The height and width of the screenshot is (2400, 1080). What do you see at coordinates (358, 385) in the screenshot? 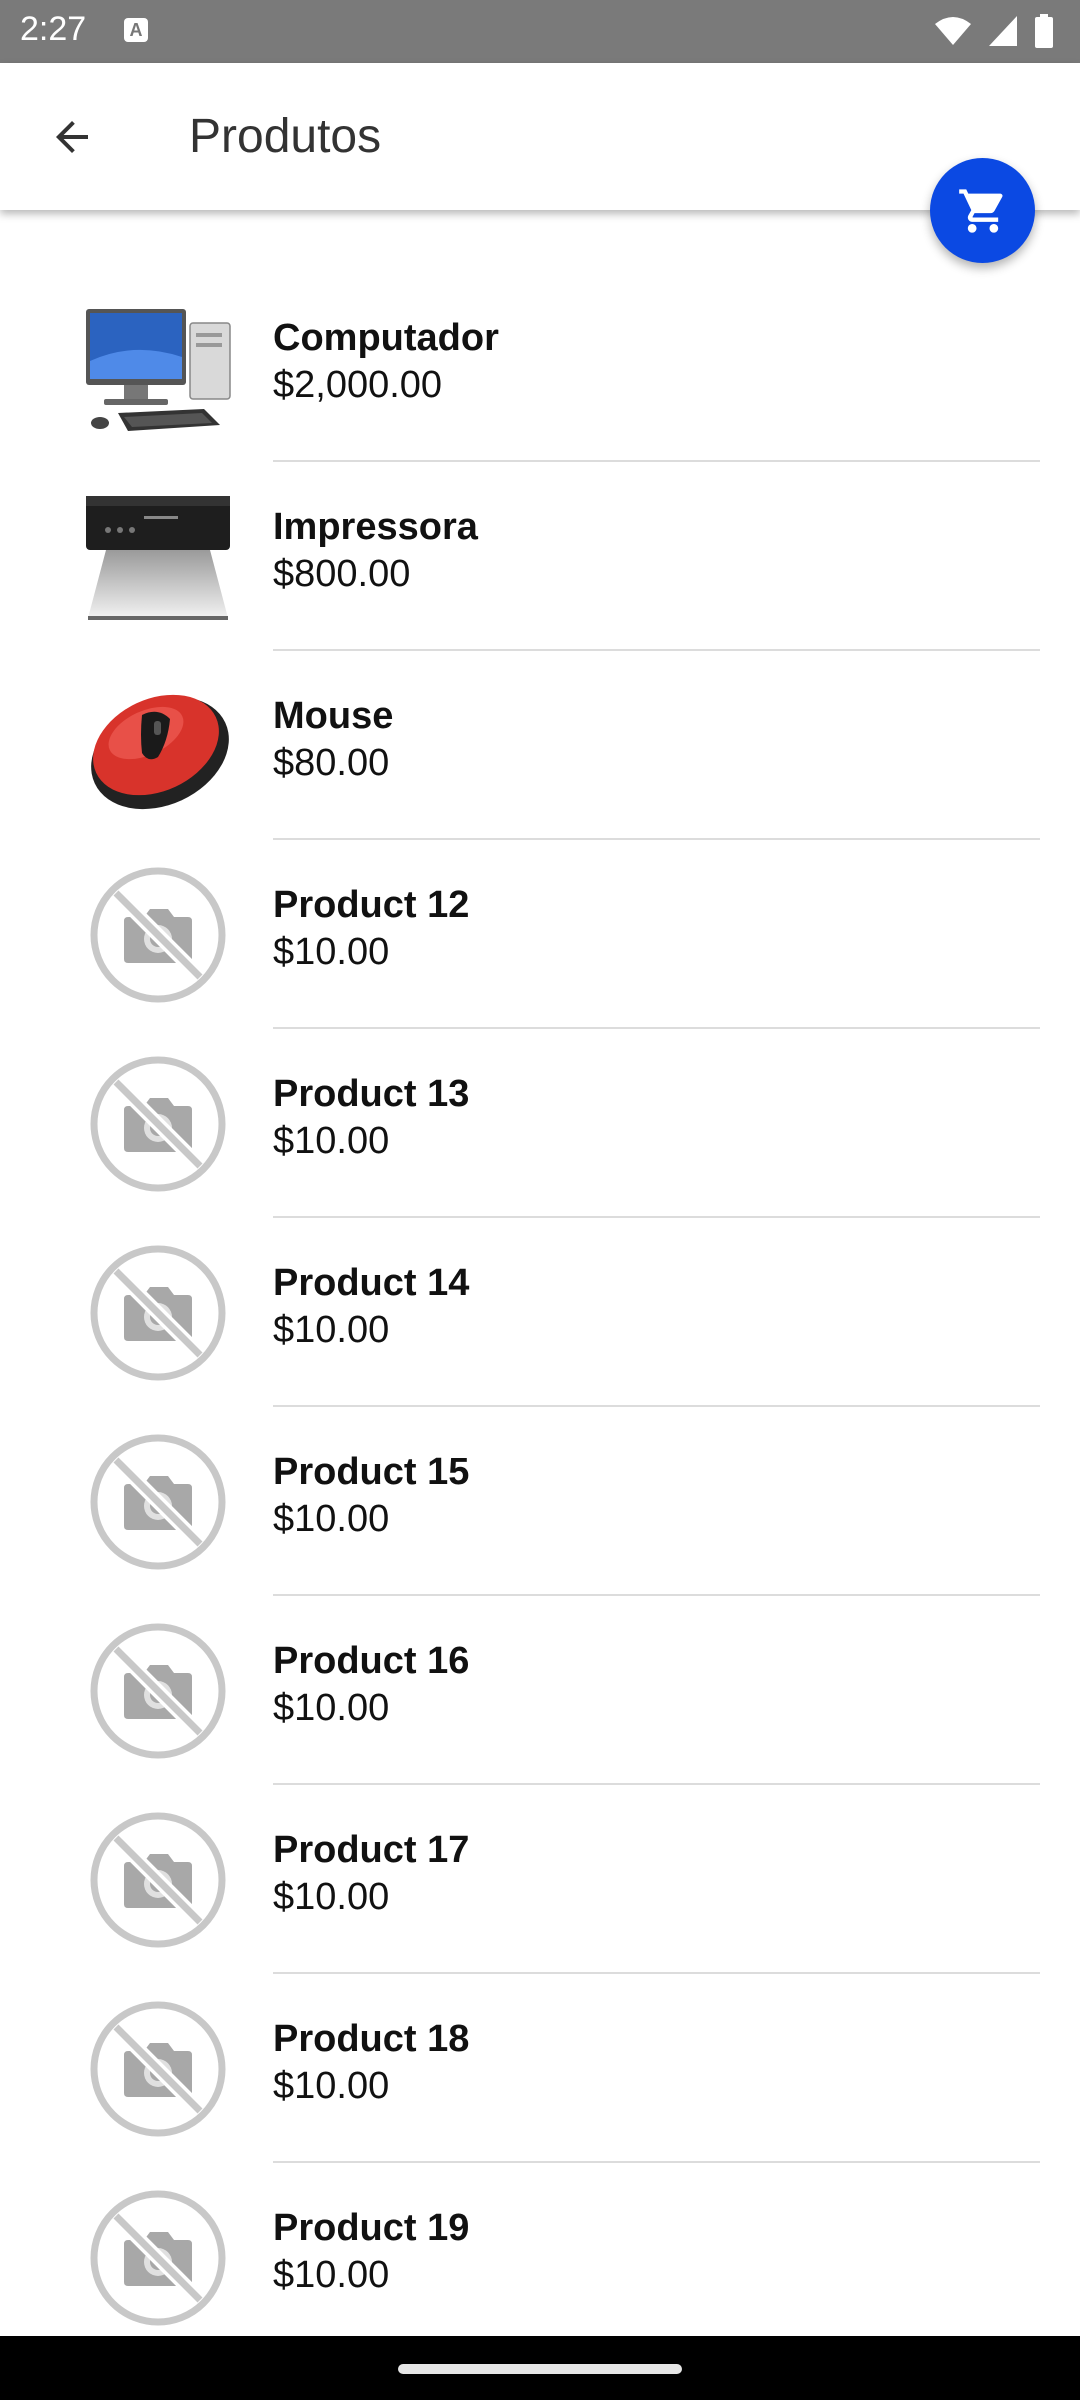
I see `product-price: $2,000.00` at bounding box center [358, 385].